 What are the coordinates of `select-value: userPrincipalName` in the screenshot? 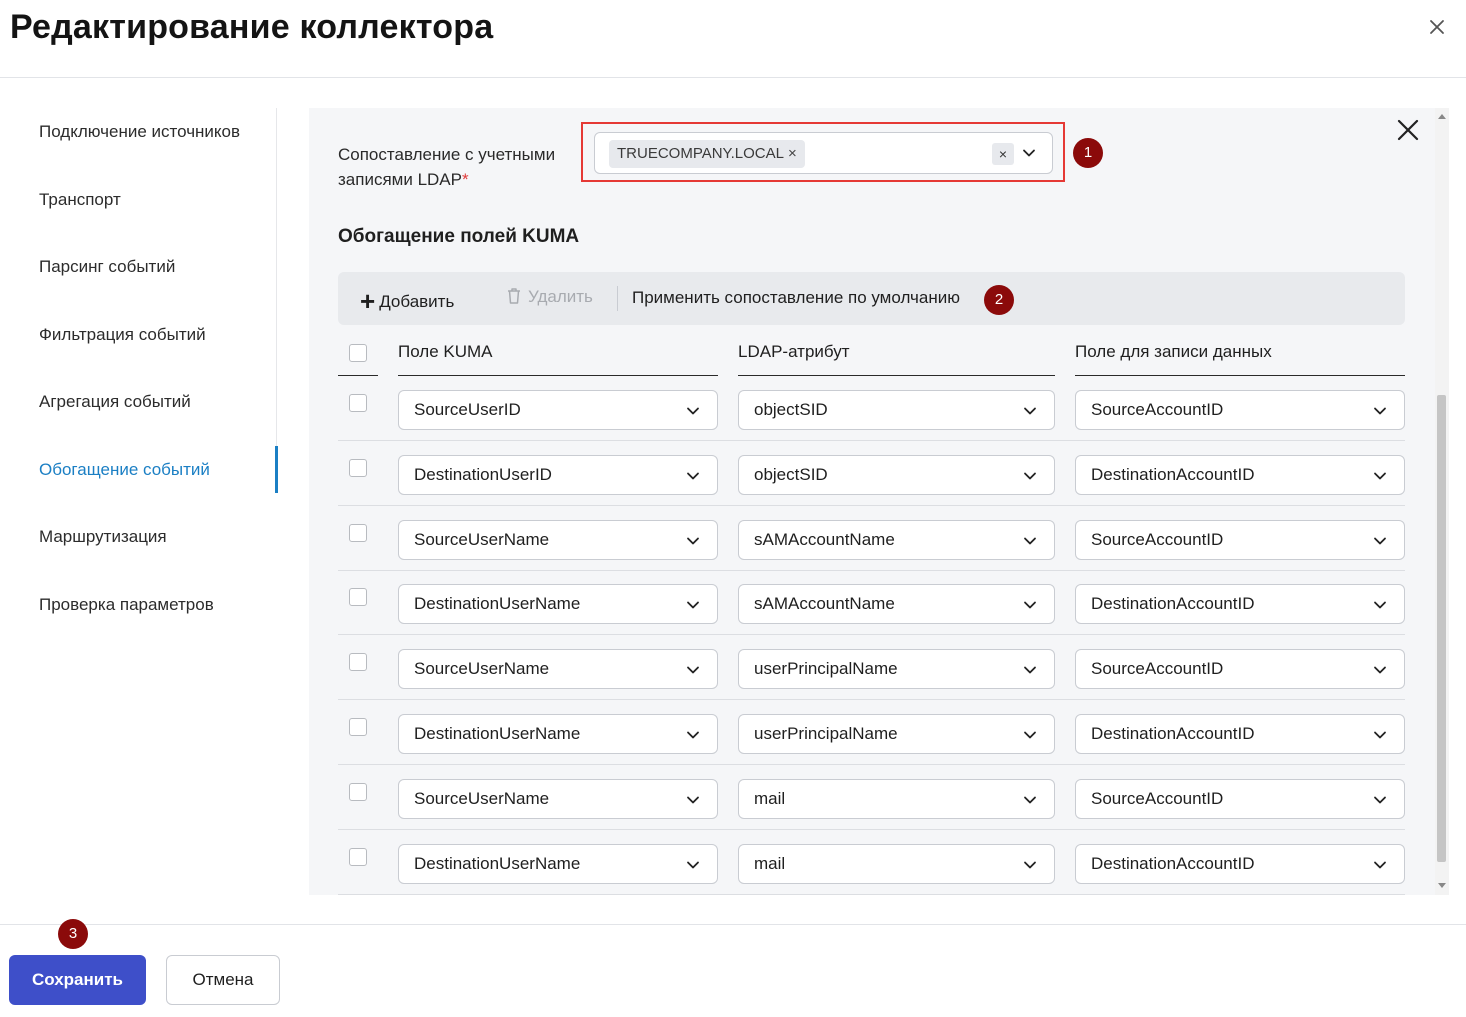 It's located at (826, 668).